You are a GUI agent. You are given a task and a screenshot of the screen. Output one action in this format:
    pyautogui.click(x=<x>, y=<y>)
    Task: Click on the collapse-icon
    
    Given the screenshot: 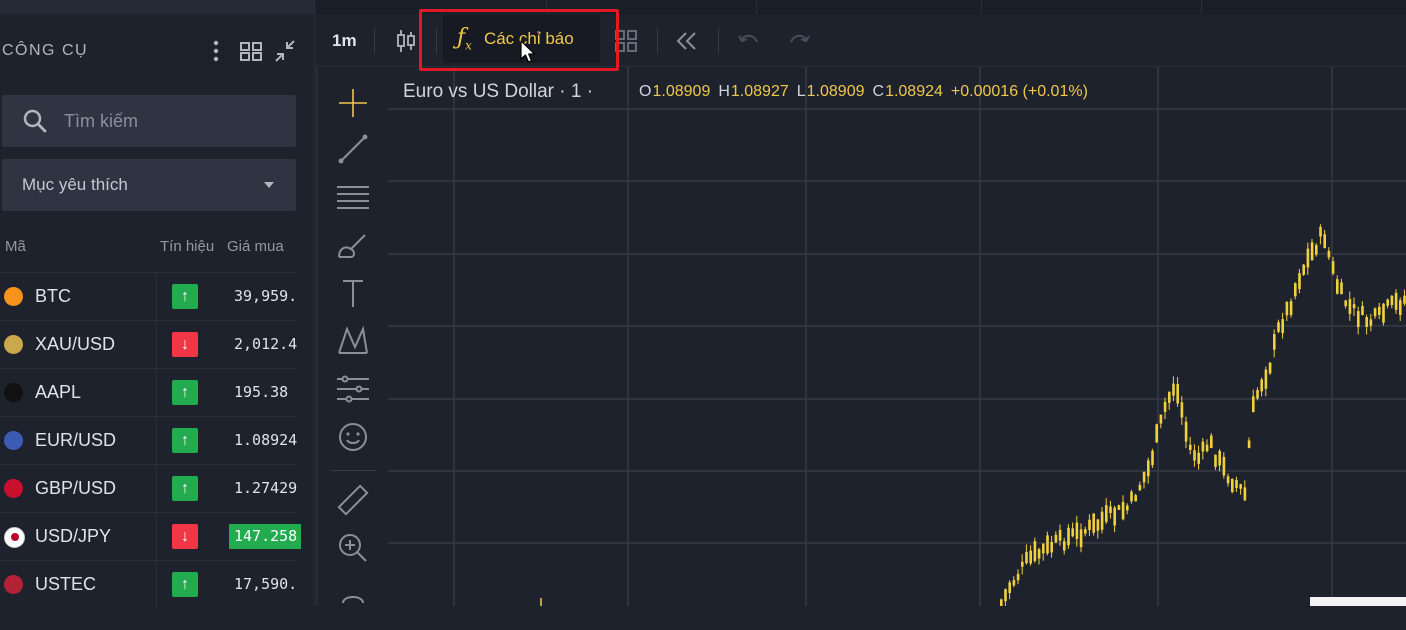 What is the action you would take?
    pyautogui.click(x=284, y=51)
    